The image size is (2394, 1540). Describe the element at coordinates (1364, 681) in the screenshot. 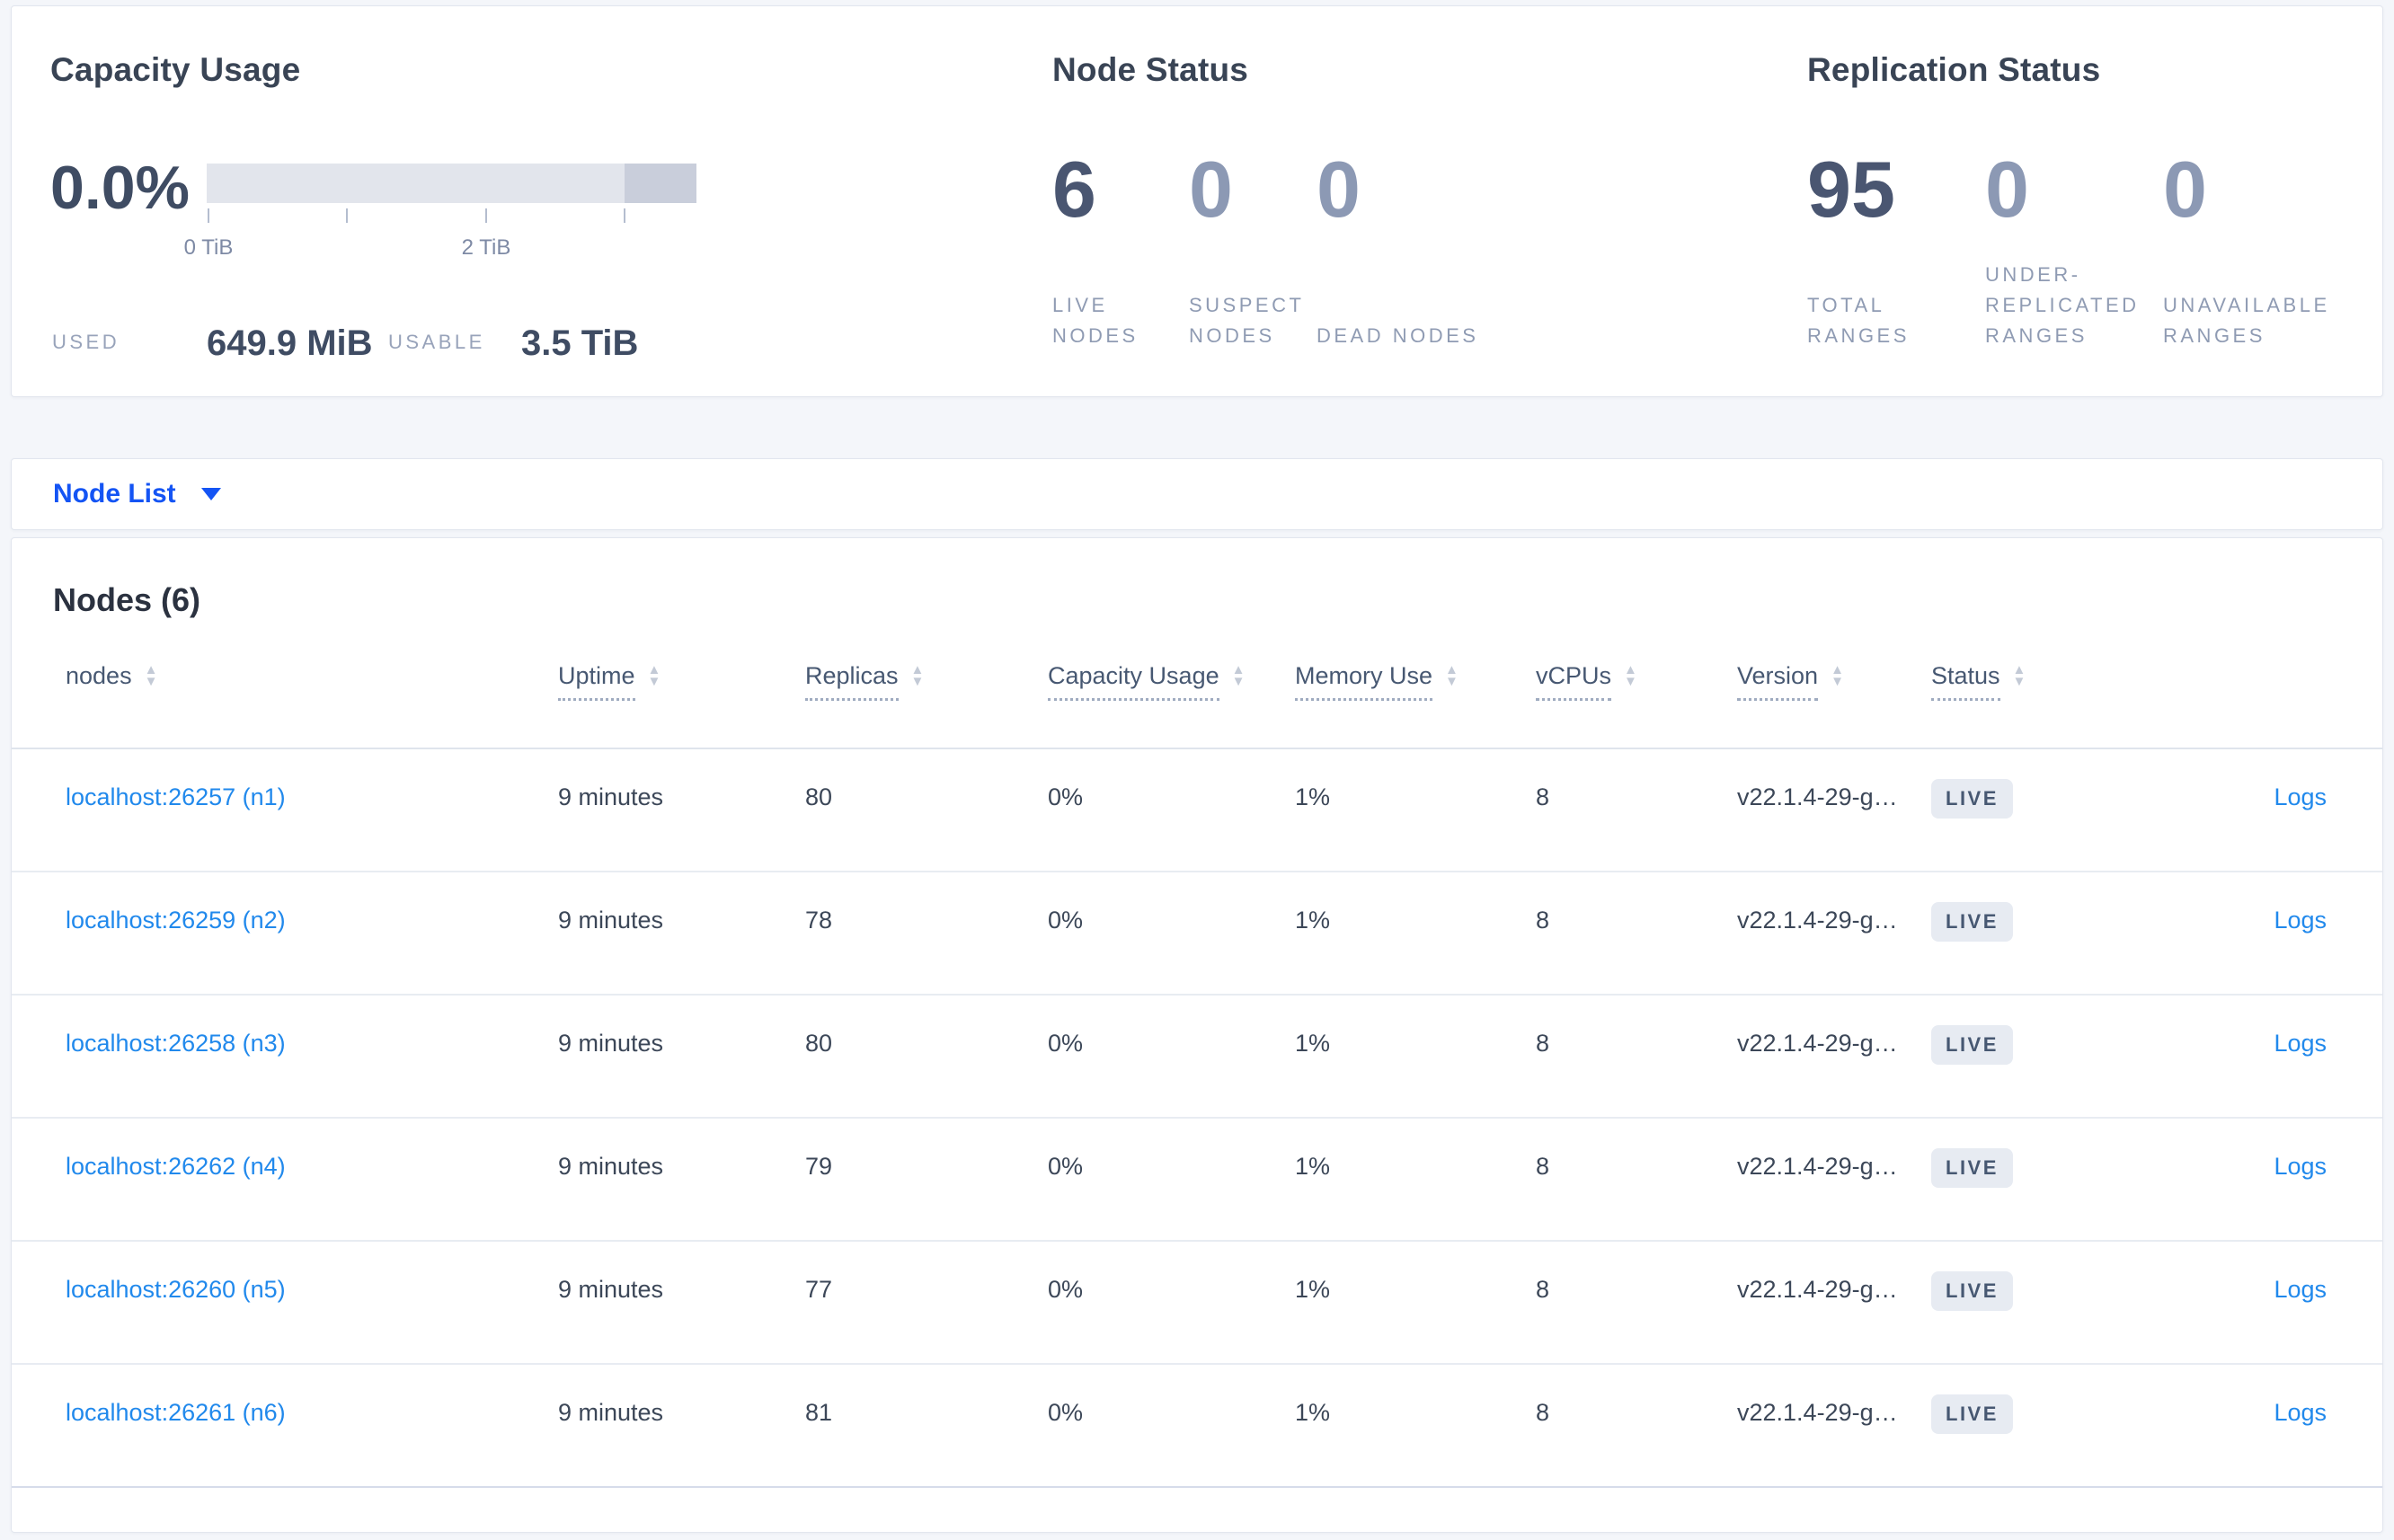

I see `column-header-label: Memory Use` at that location.